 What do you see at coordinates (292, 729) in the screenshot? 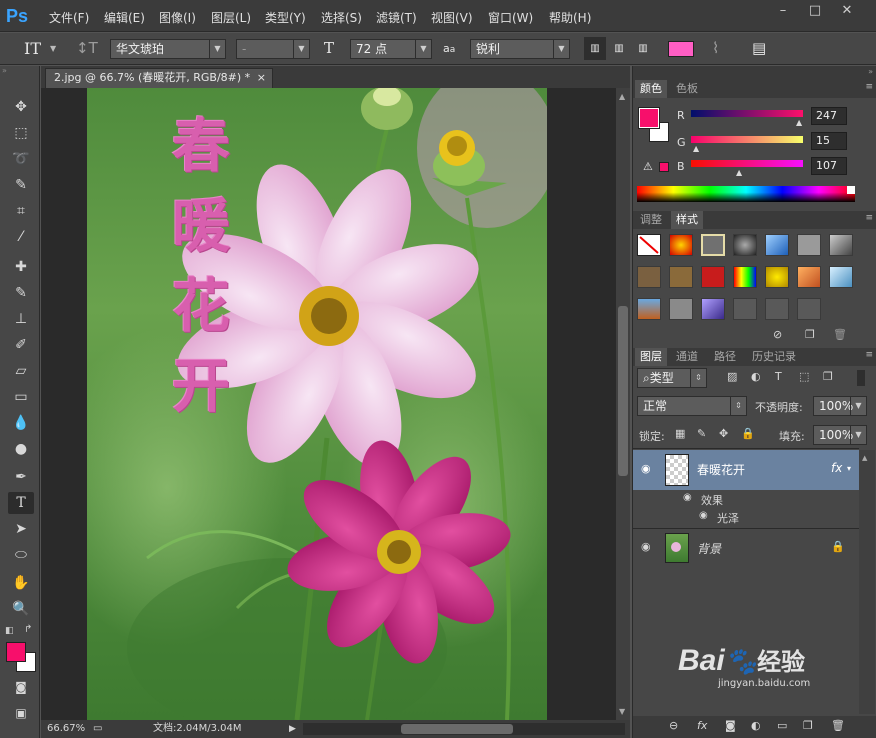
I see `status-menu-icon: ▶` at bounding box center [292, 729].